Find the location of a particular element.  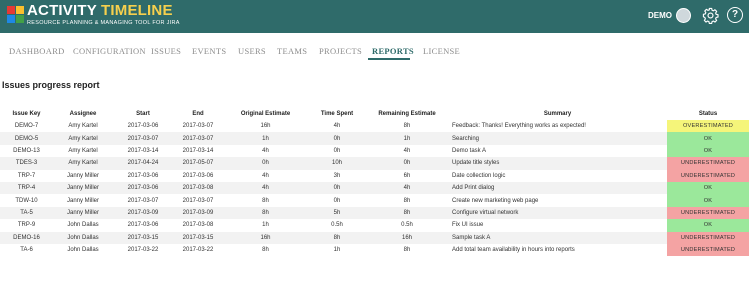

nav-license: LICENSE is located at coordinates (441, 51).